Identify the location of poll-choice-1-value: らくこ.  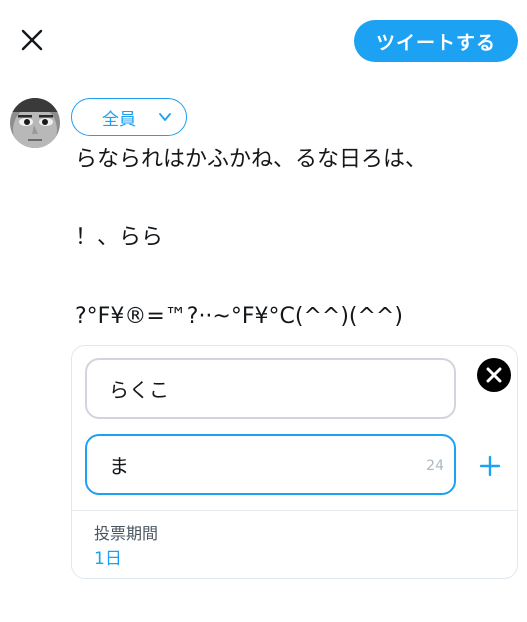
(139, 390).